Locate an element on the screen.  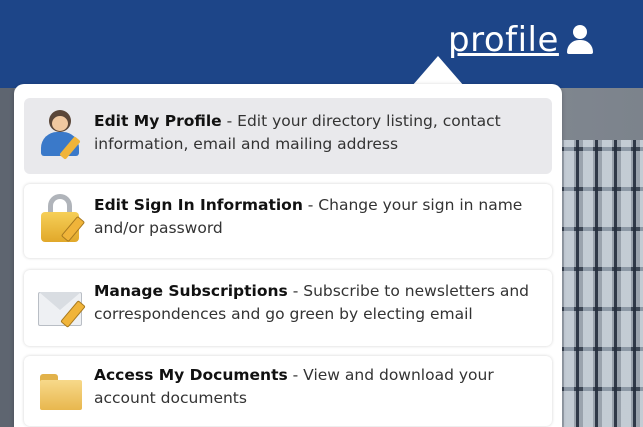
person-icon is located at coordinates (580, 40).